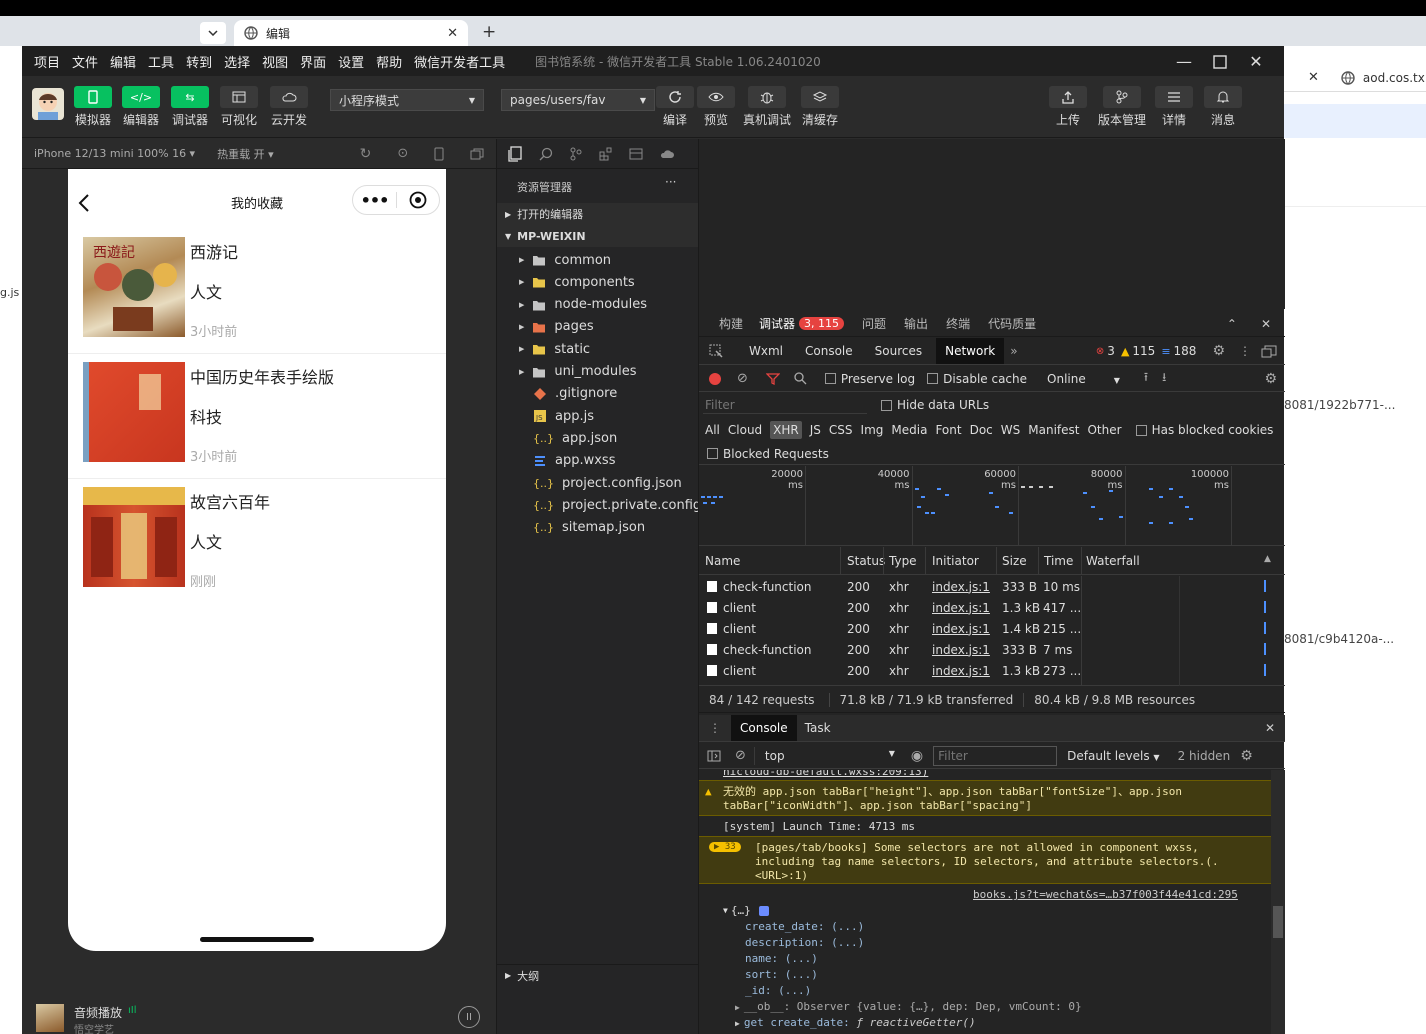 The image size is (1426, 1034). What do you see at coordinates (981, 430) in the screenshot?
I see `type-filter: Doc` at bounding box center [981, 430].